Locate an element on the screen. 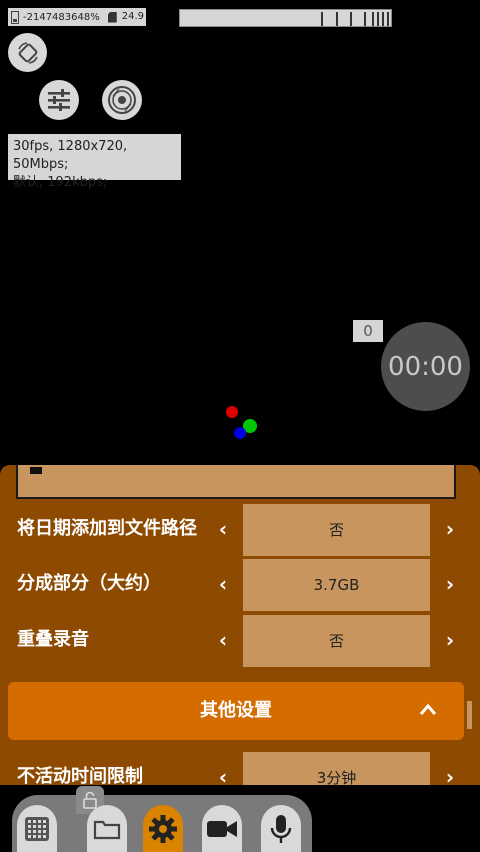  audio-level-meter is located at coordinates (285, 18).